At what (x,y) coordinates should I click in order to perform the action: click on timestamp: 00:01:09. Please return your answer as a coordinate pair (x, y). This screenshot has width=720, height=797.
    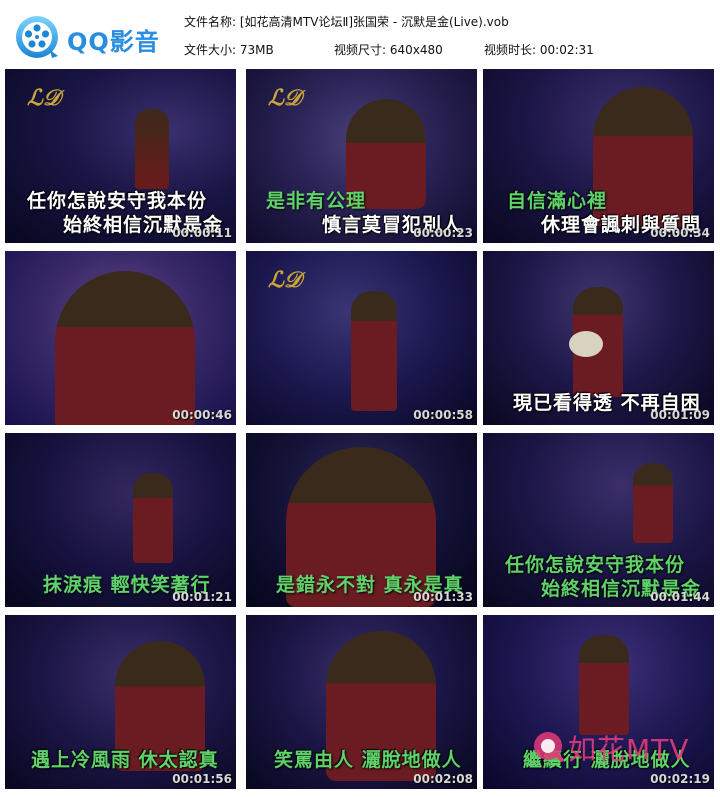
    Looking at the image, I should click on (680, 415).